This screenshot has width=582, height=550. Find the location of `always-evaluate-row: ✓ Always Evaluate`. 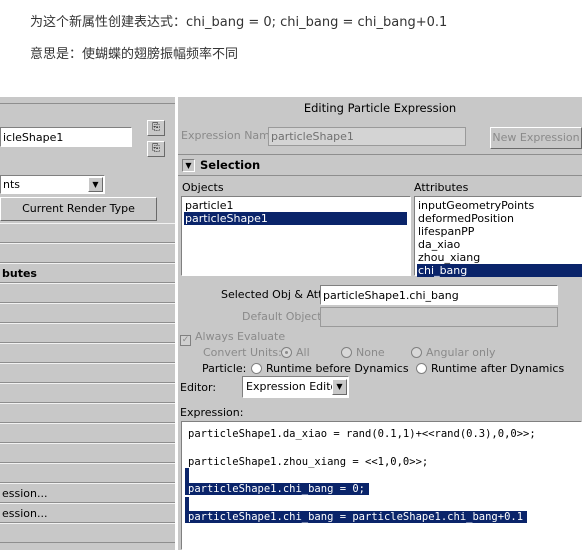

always-evaluate-row: ✓ Always Evaluate is located at coordinates (232, 338).